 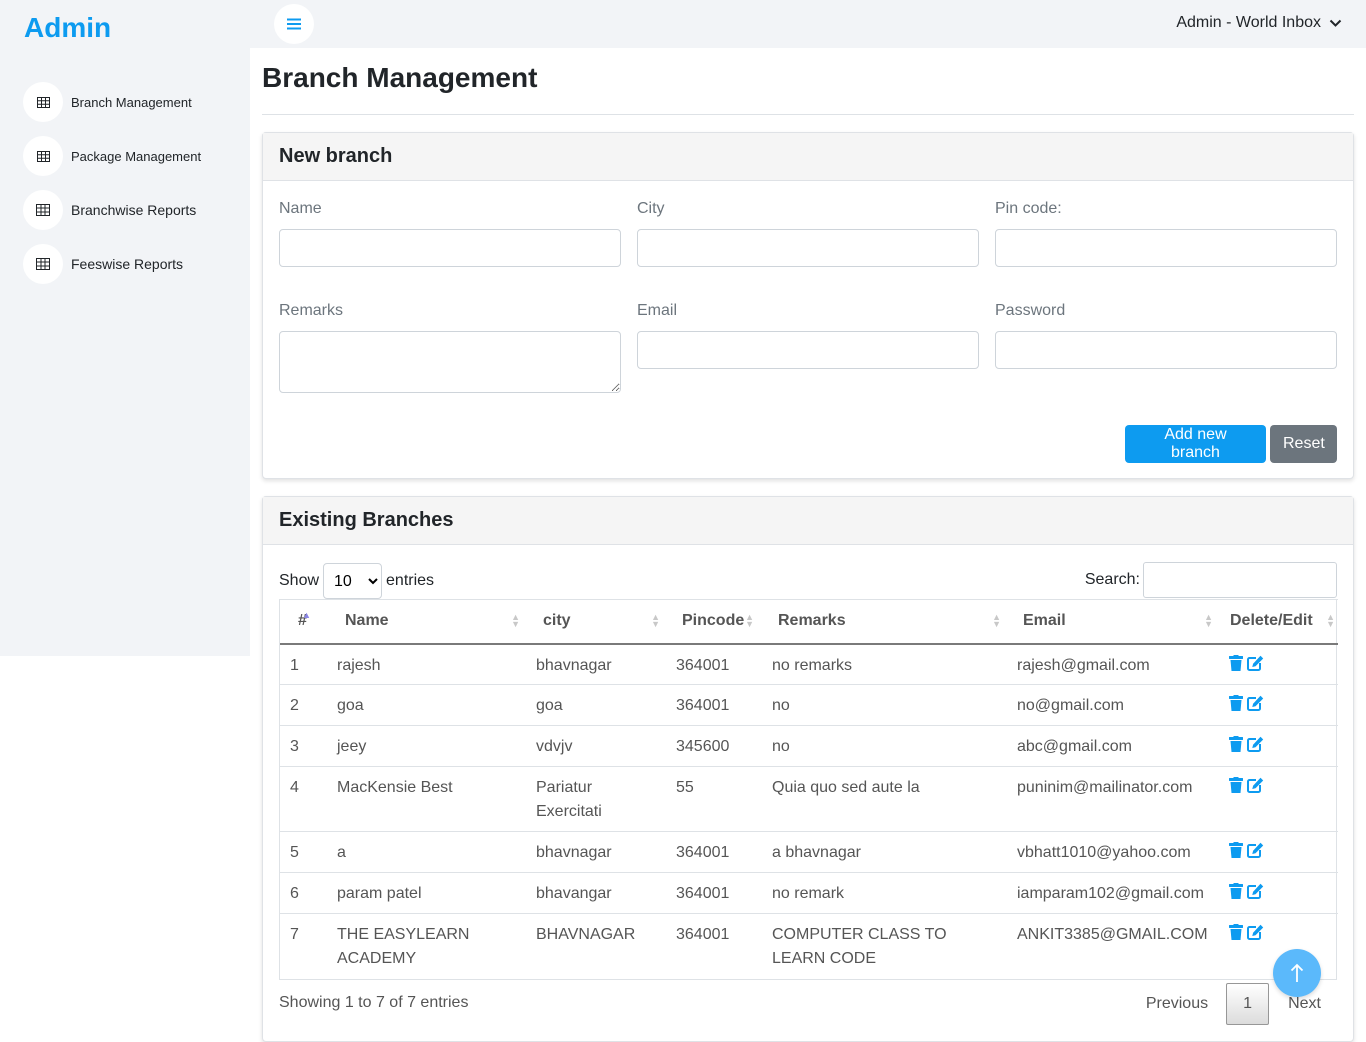 I want to click on scroll-to-top-button, so click(x=1297, y=973).